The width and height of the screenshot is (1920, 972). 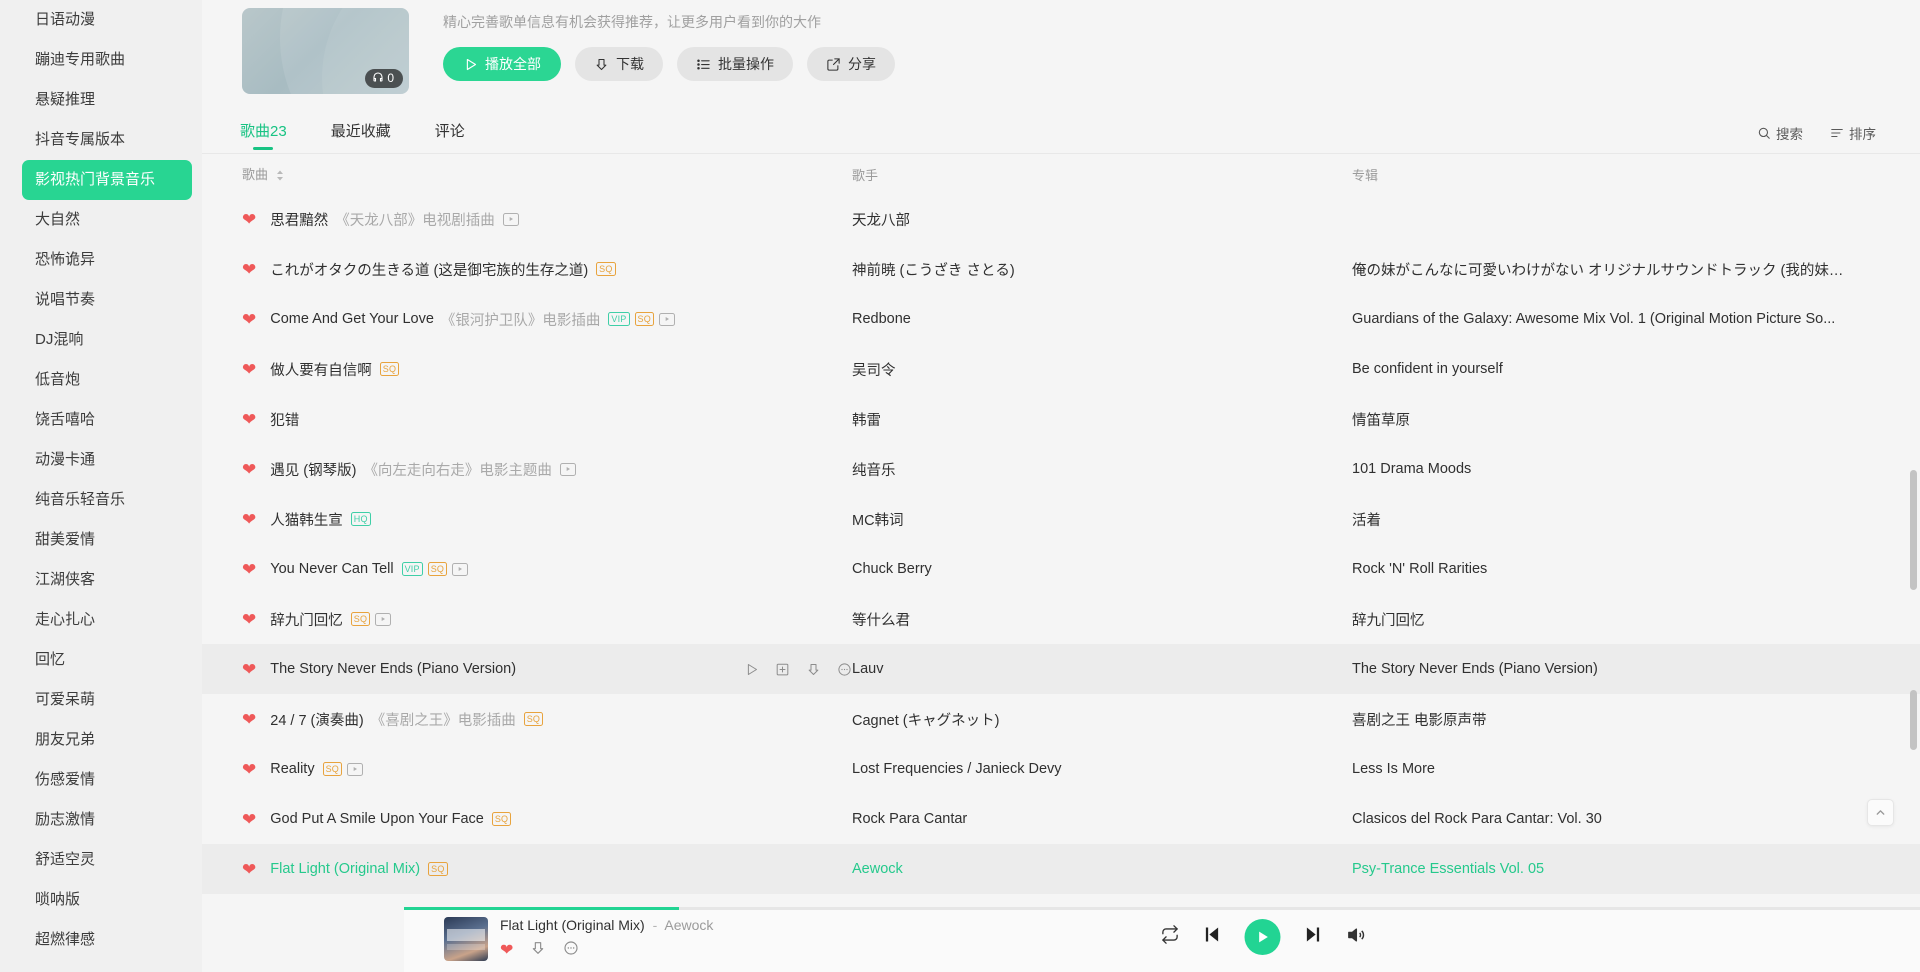 What do you see at coordinates (1061, 619) in the screenshot?
I see `table-row: ❤ 辞九门回忆 SQ 等什么君 辞九门回忆` at bounding box center [1061, 619].